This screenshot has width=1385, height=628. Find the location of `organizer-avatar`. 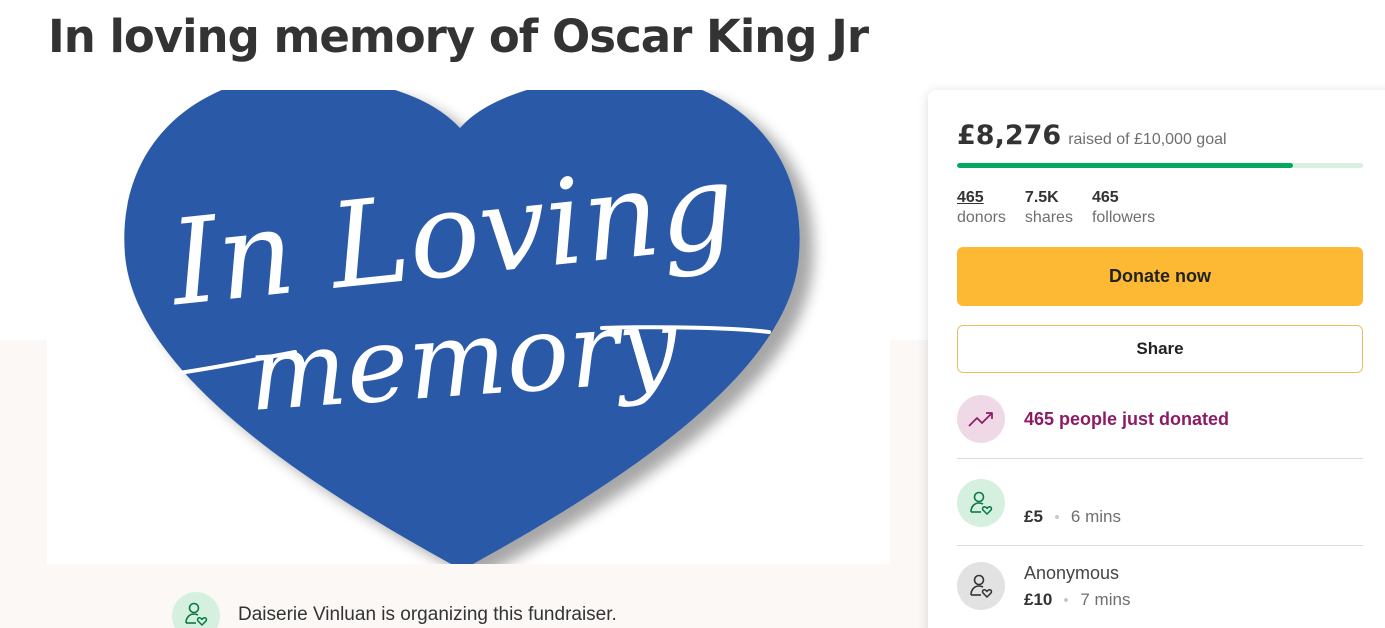

organizer-avatar is located at coordinates (196, 610).